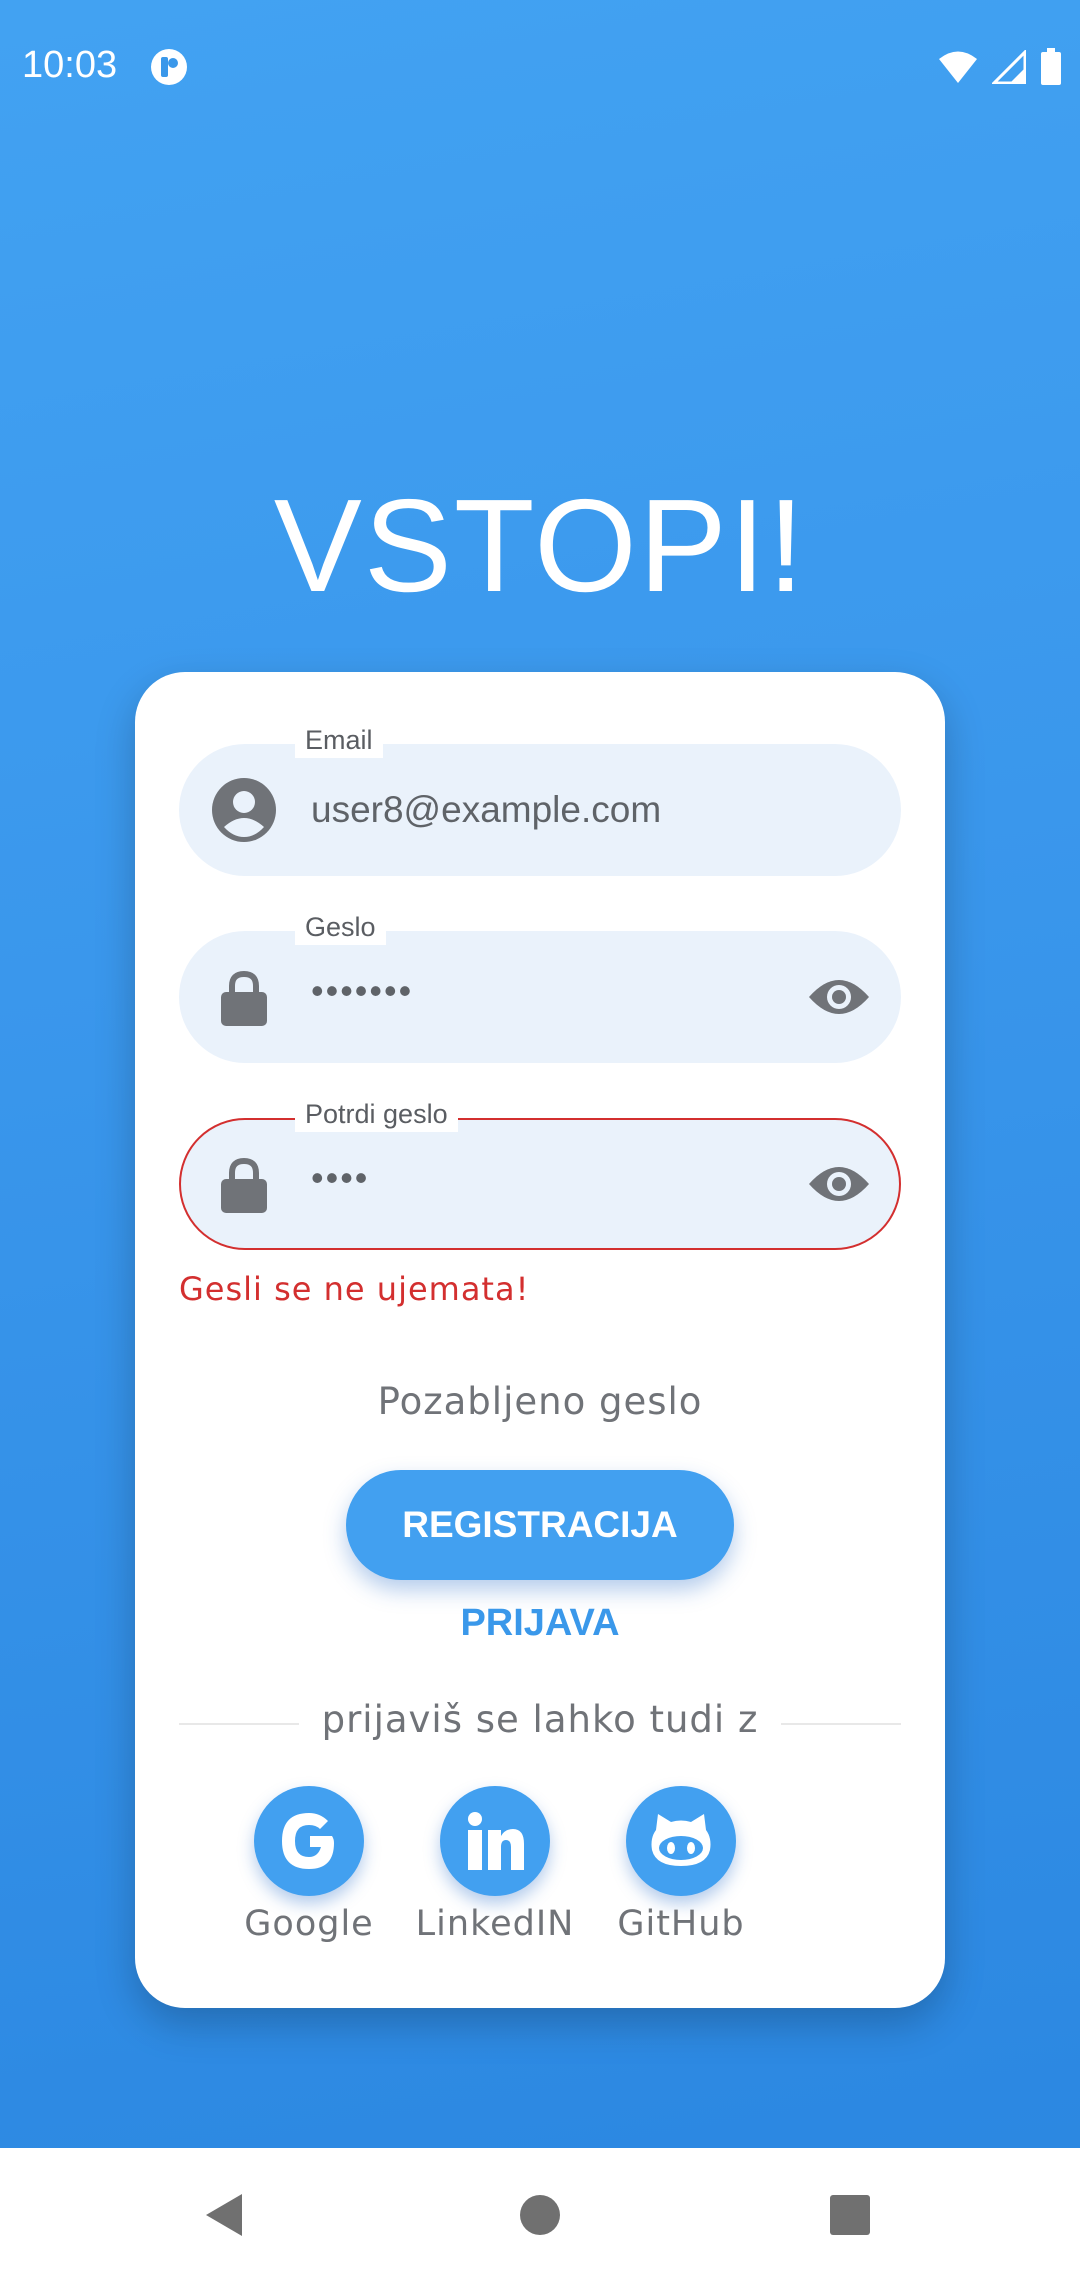  I want to click on linkedin-login: LinkedIN, so click(495, 1871).